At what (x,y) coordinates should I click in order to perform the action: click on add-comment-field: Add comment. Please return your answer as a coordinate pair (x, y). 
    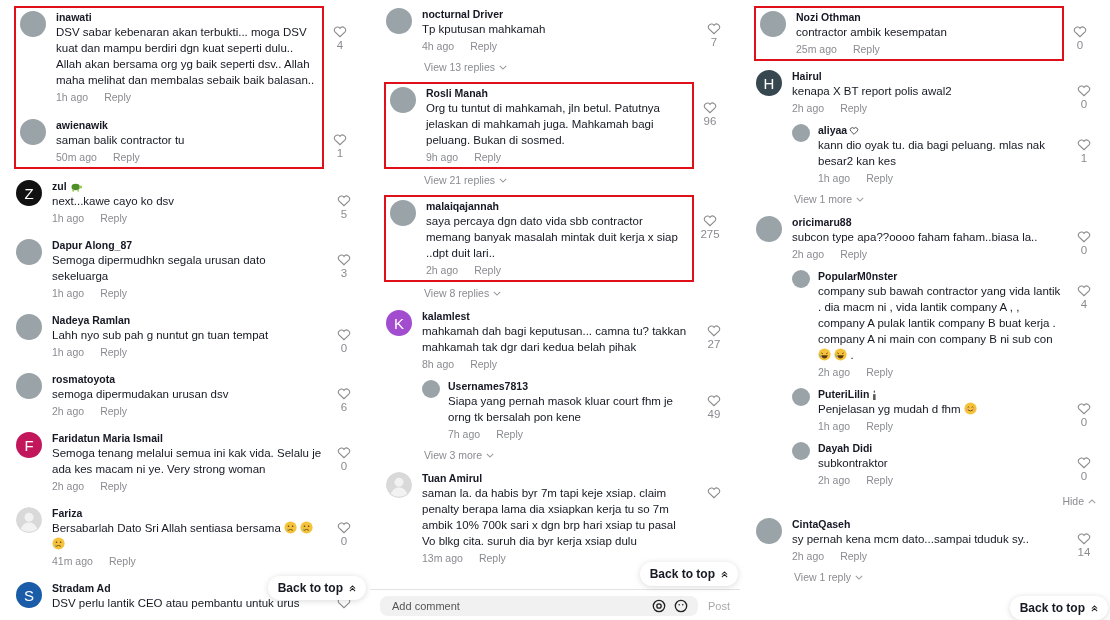
    Looking at the image, I should click on (539, 606).